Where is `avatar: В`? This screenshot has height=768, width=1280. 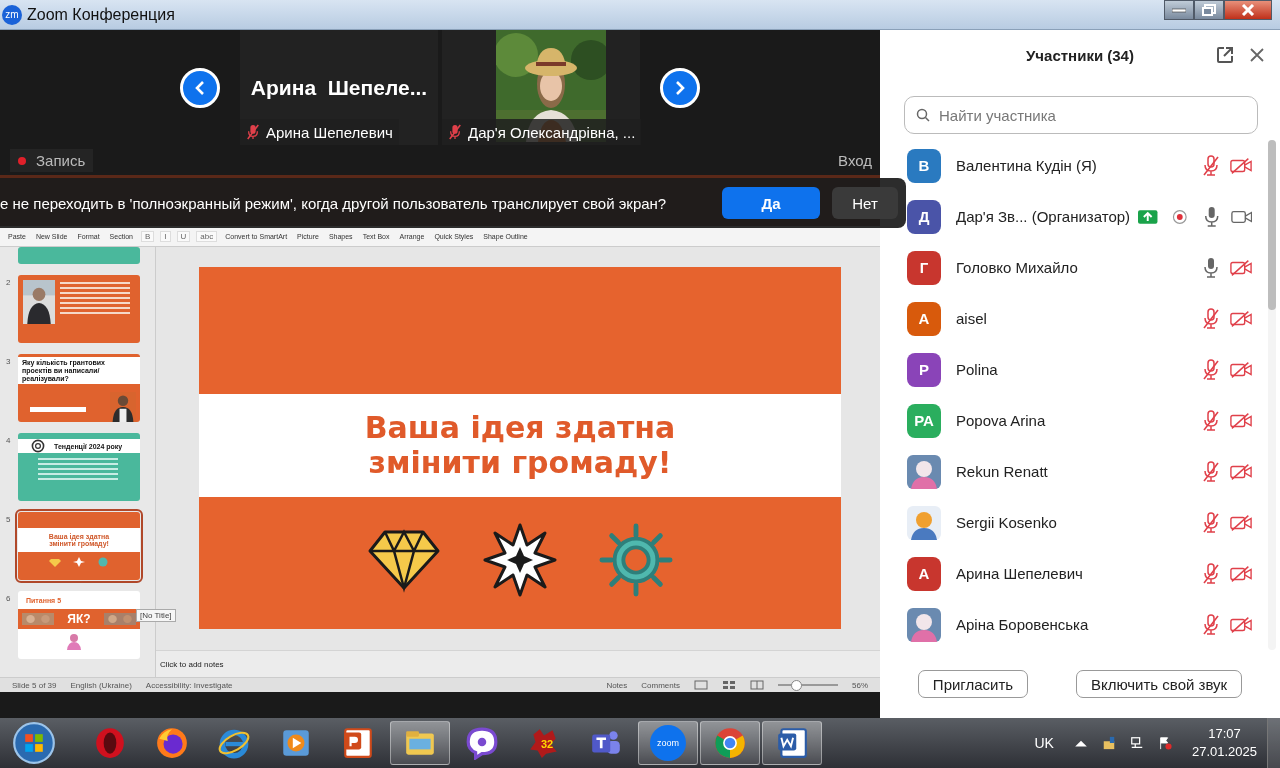 avatar: В is located at coordinates (924, 165).